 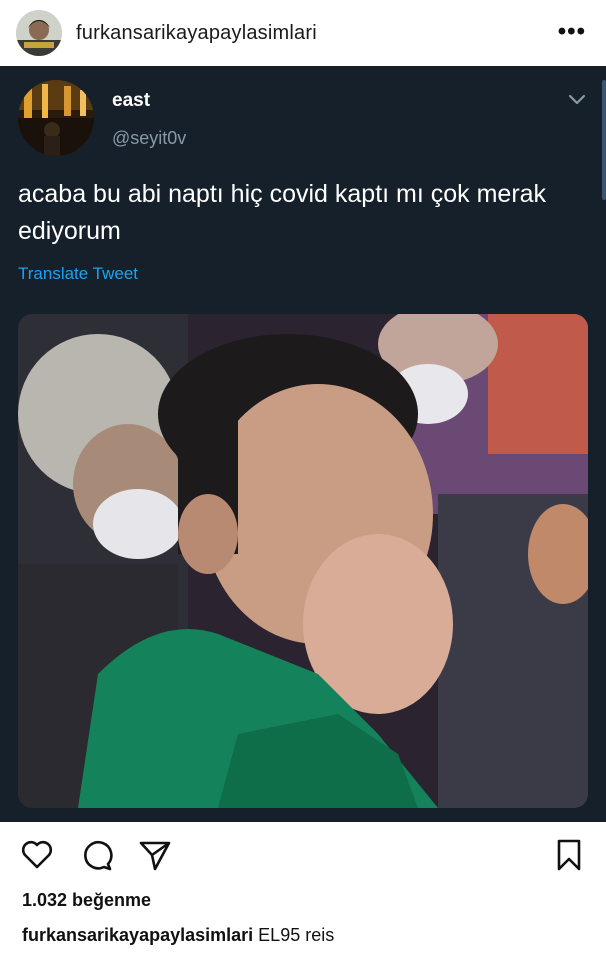 I want to click on scrollbar, so click(x=604, y=140).